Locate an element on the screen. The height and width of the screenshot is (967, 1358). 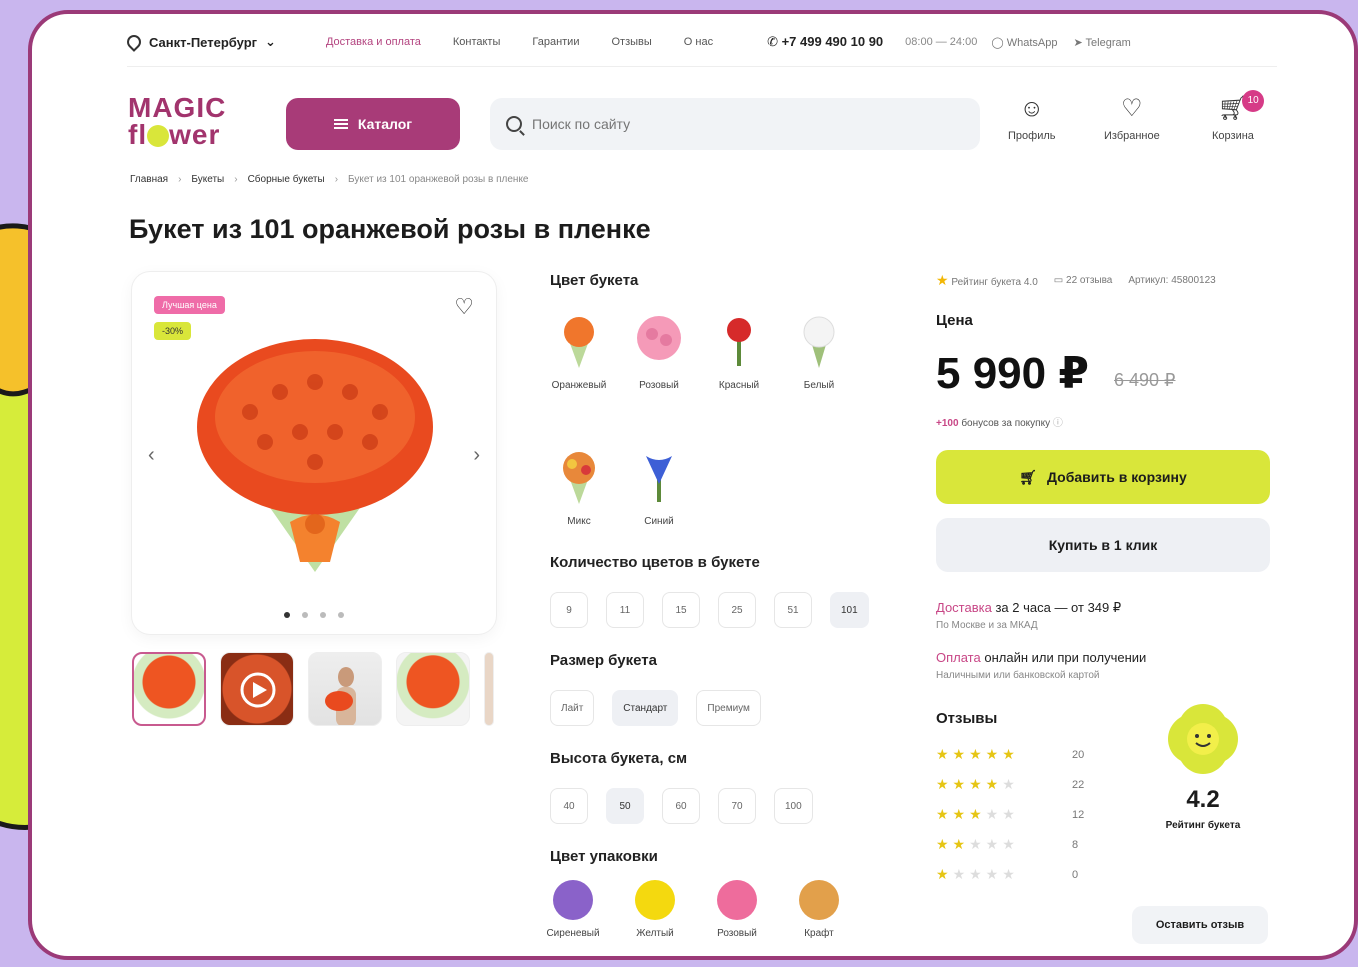
buy-one-click-button: Купить в 1 клик is located at coordinates (1103, 545).